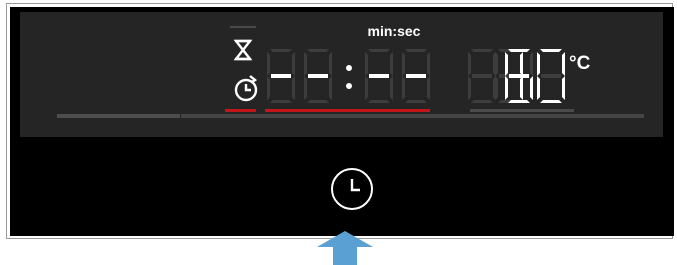 The image size is (677, 265). I want to click on unit-label: min:sec, so click(394, 31).